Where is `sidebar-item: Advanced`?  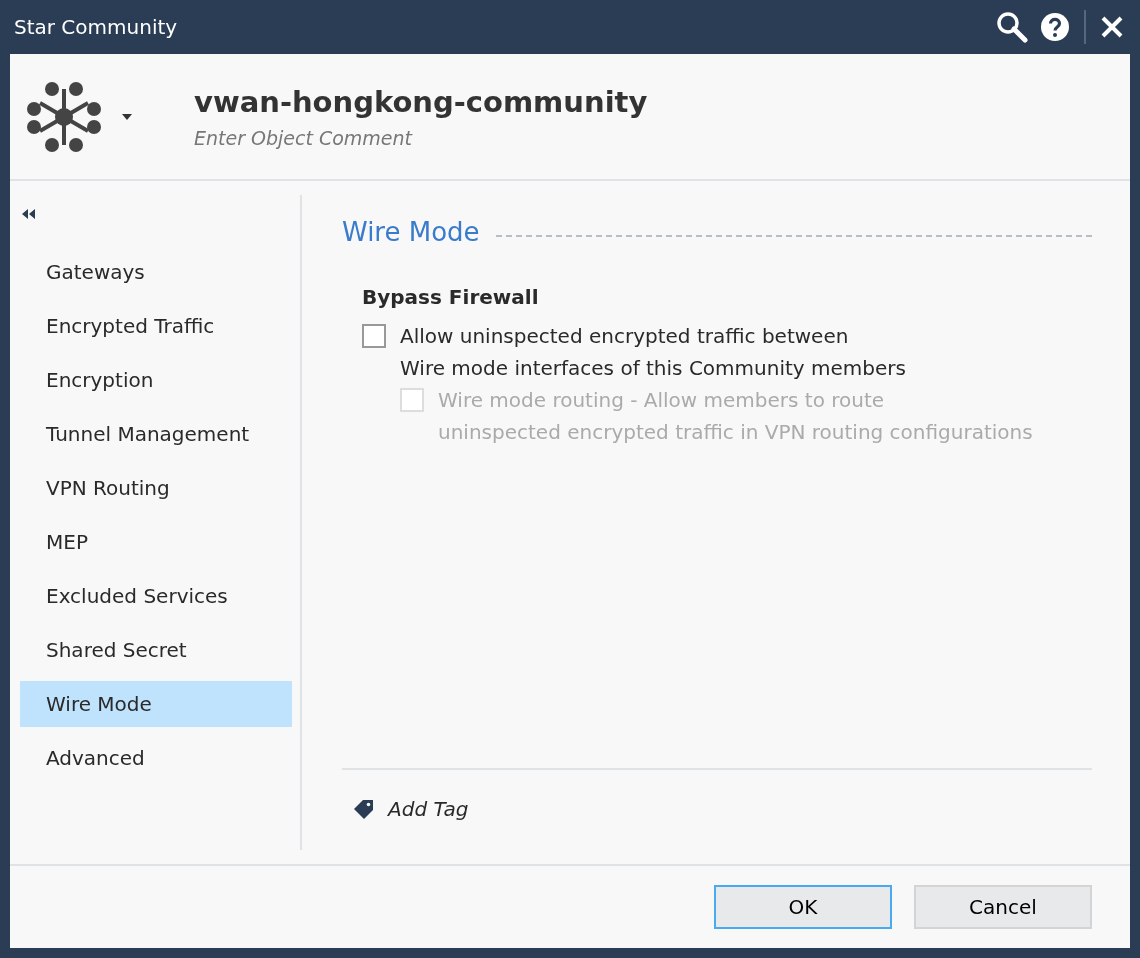
sidebar-item: Advanced is located at coordinates (156, 758).